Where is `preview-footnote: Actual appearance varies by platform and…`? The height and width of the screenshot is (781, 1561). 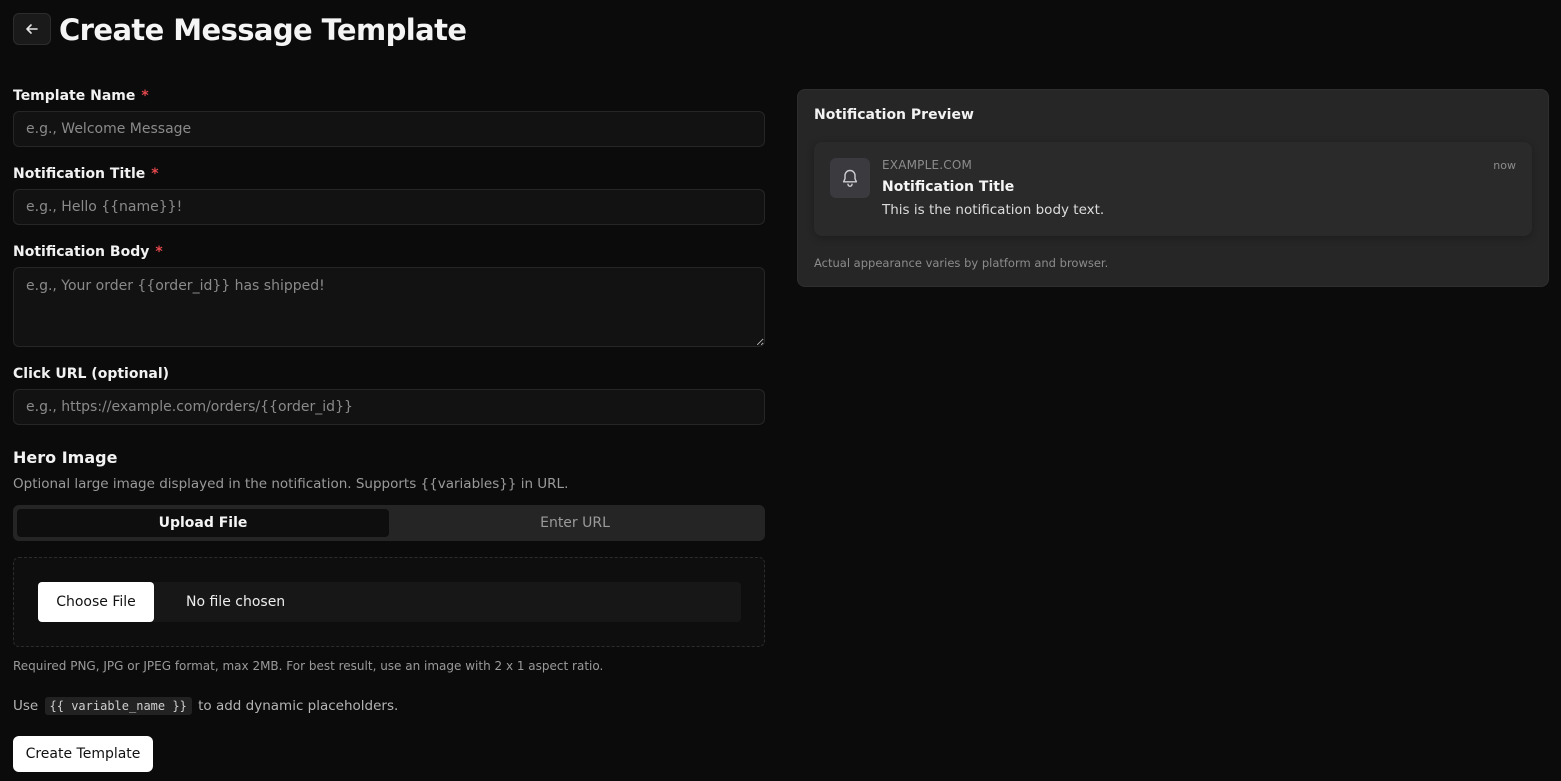 preview-footnote: Actual appearance varies by platform and… is located at coordinates (961, 263).